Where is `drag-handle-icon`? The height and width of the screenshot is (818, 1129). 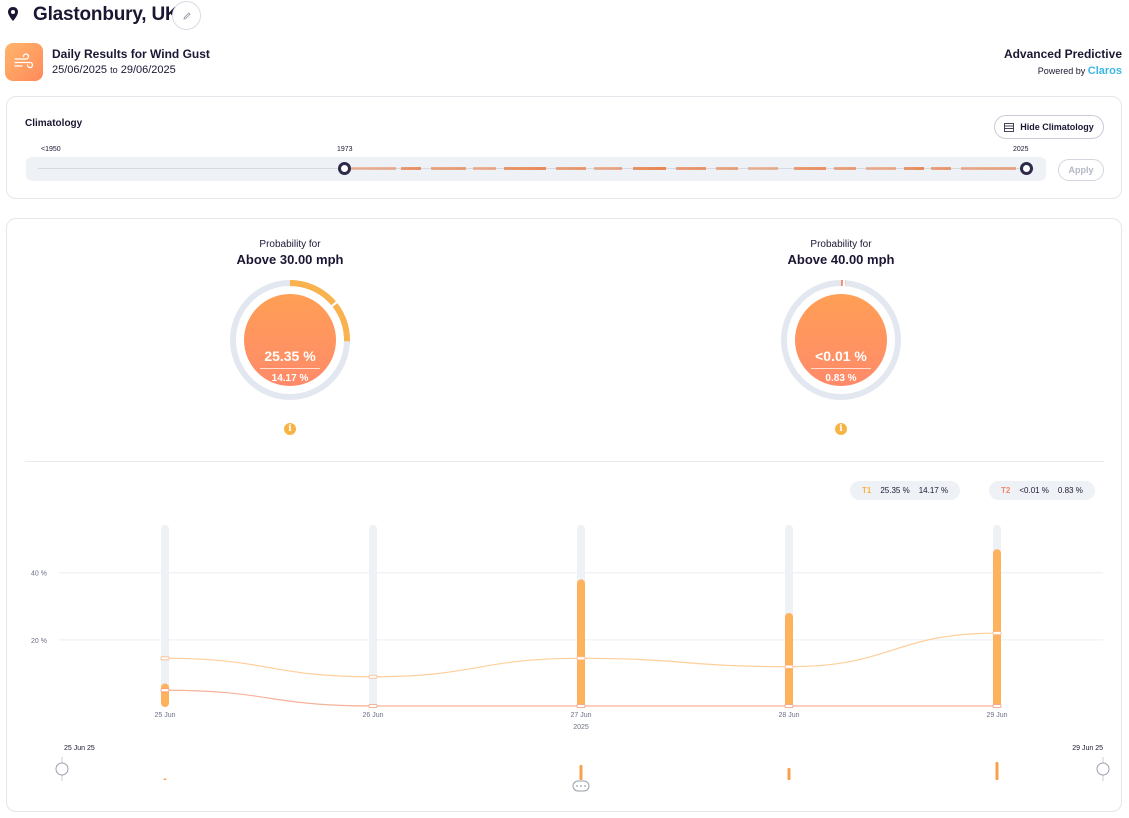
drag-handle-icon is located at coordinates (581, 786).